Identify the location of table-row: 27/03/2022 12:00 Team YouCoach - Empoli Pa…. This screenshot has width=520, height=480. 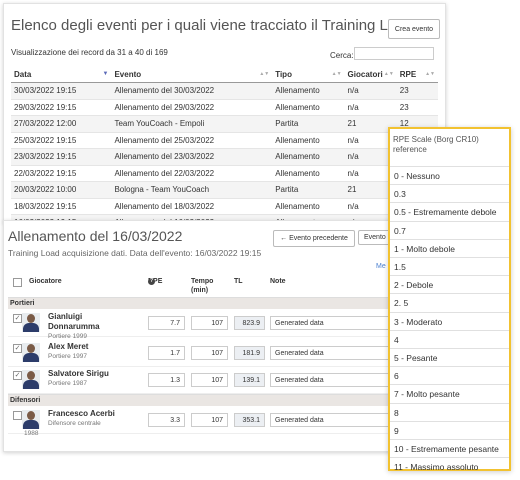
(224, 124).